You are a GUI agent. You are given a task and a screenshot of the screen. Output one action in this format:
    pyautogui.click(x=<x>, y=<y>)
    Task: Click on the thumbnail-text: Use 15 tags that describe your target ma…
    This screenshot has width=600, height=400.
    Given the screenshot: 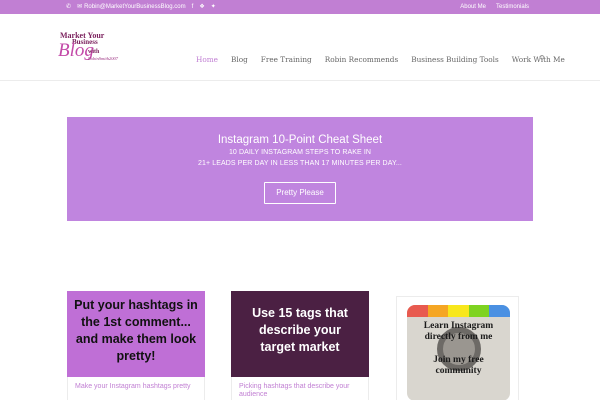 What is the action you would take?
    pyautogui.click(x=300, y=330)
    